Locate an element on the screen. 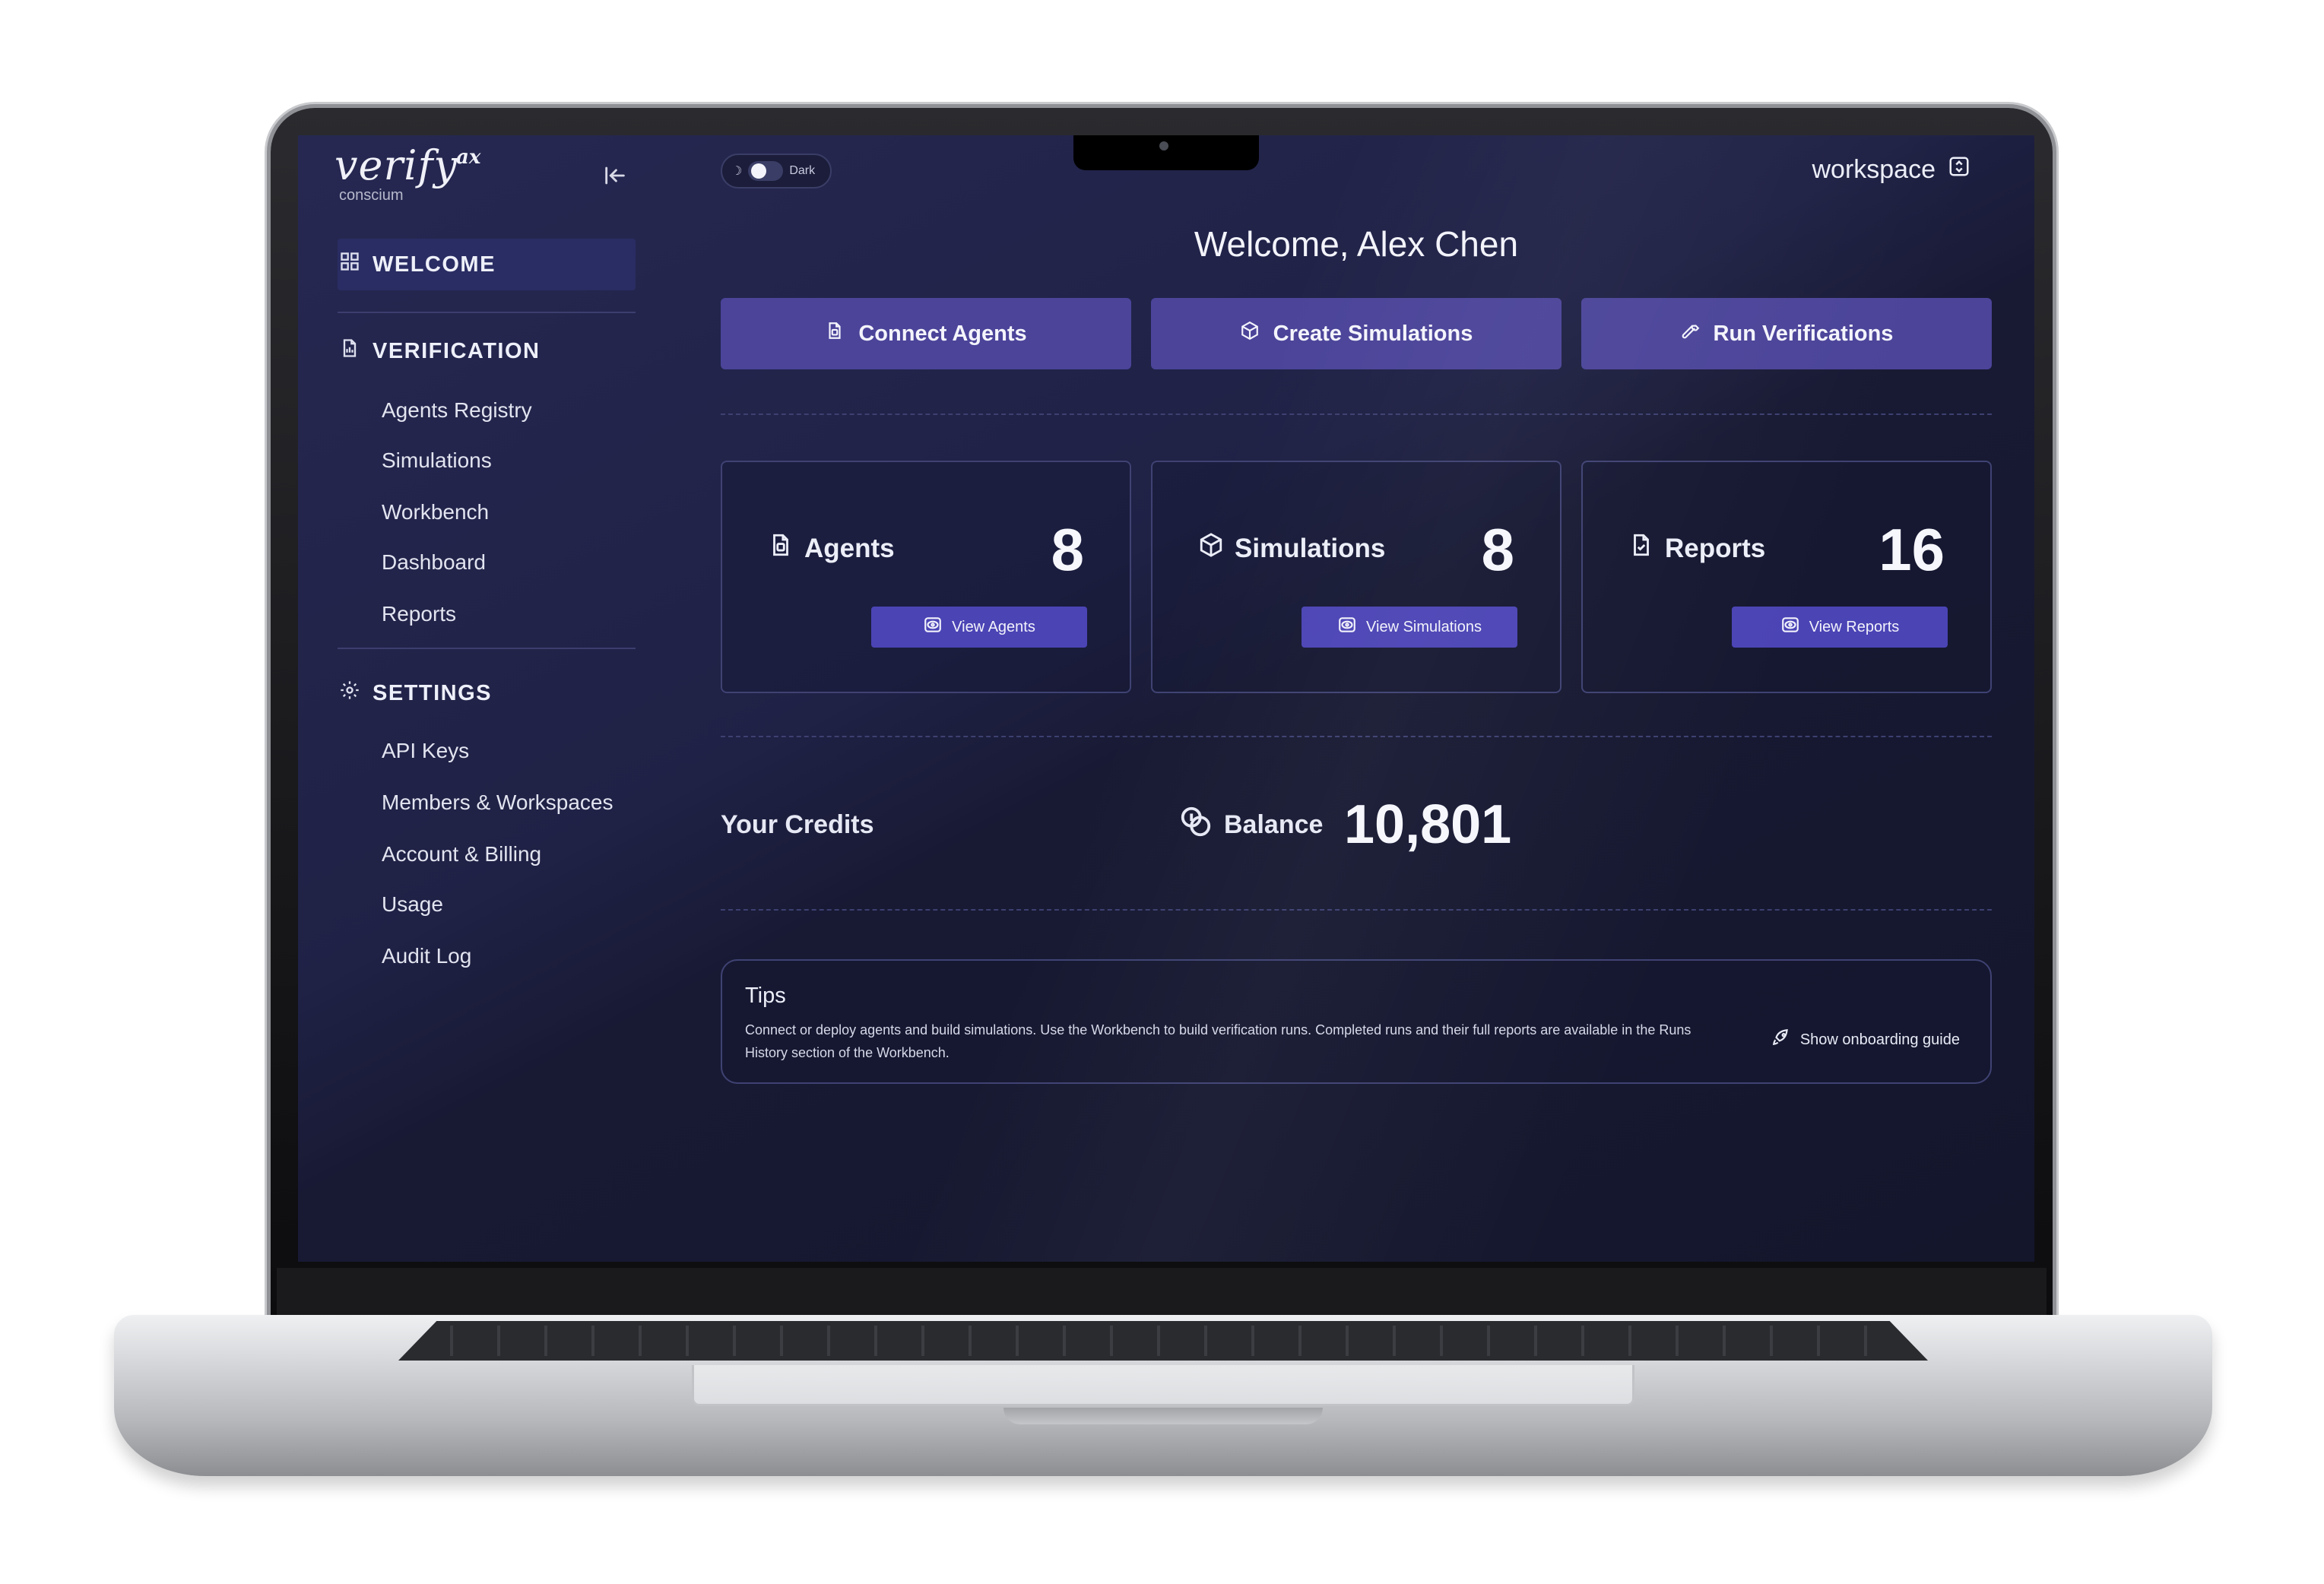  wrench-icon is located at coordinates (1690, 334).